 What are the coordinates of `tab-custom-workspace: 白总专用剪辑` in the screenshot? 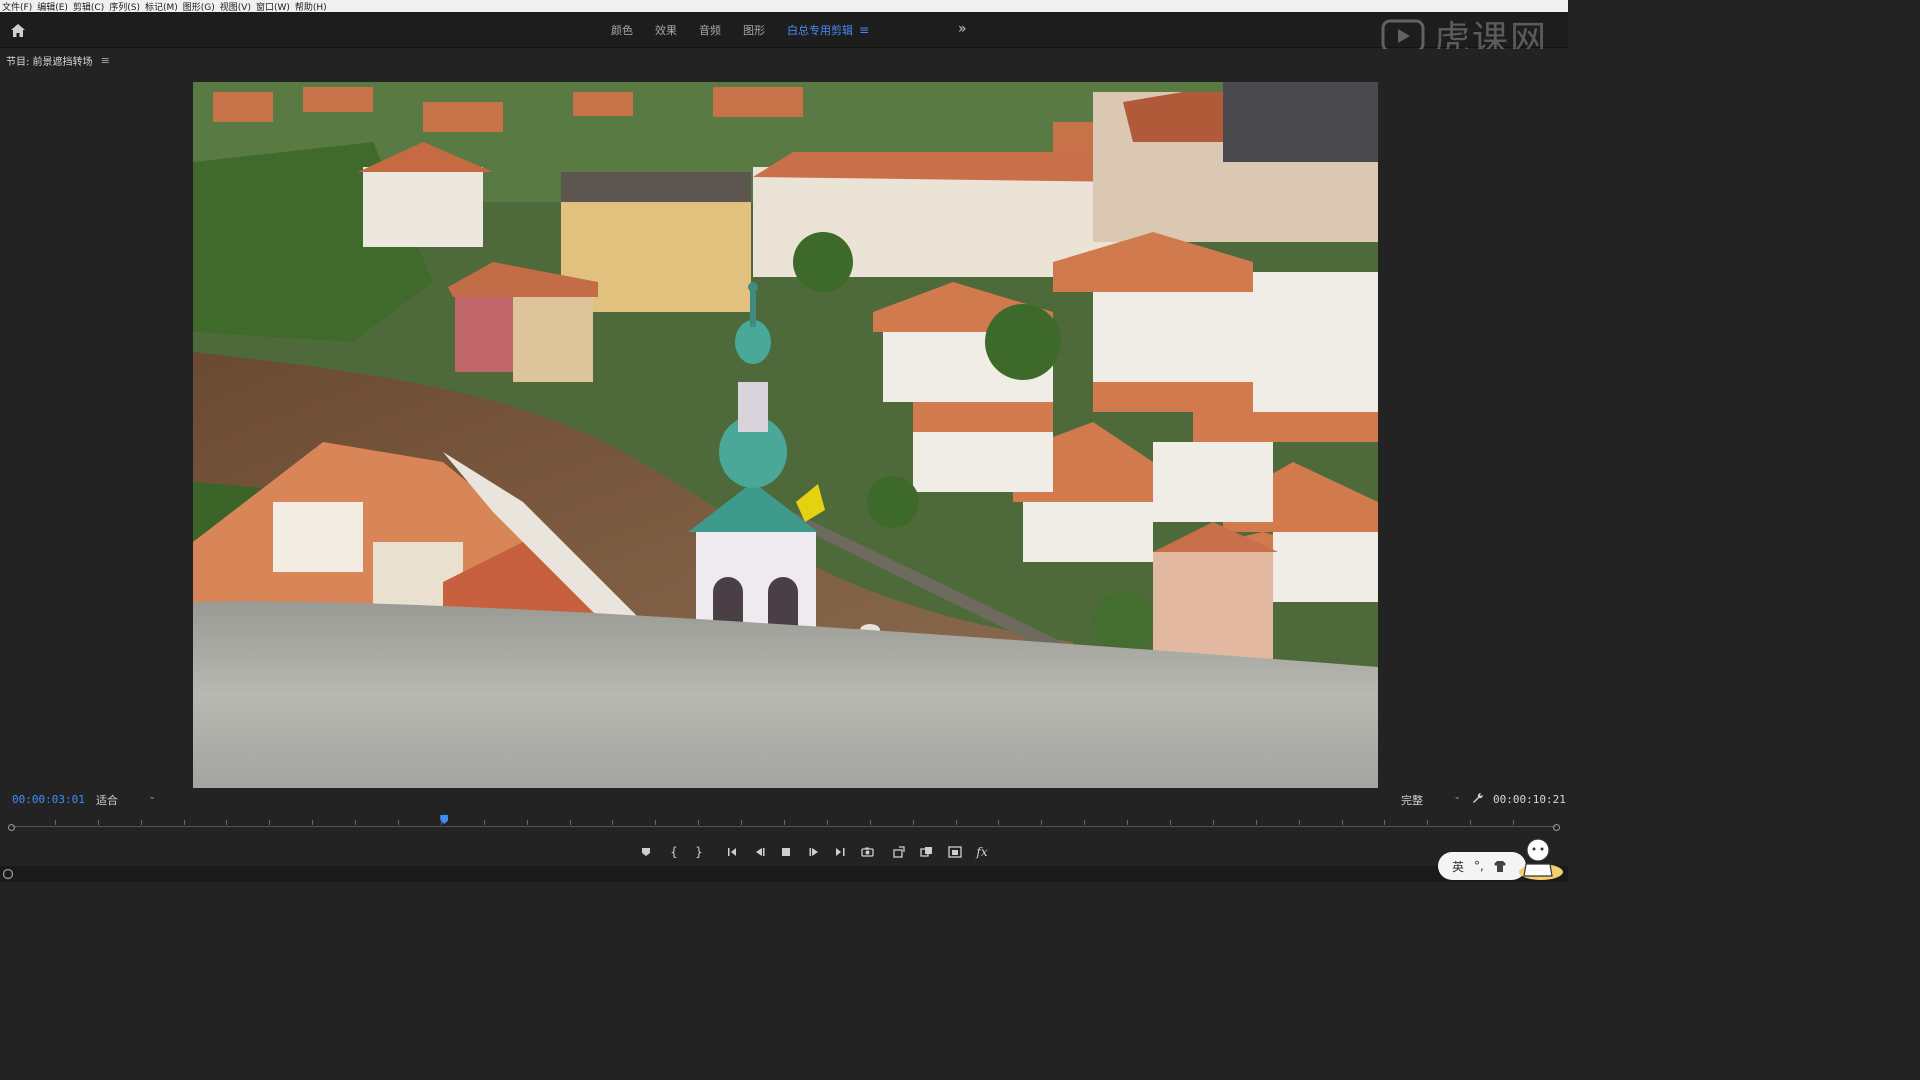 It's located at (820, 30).